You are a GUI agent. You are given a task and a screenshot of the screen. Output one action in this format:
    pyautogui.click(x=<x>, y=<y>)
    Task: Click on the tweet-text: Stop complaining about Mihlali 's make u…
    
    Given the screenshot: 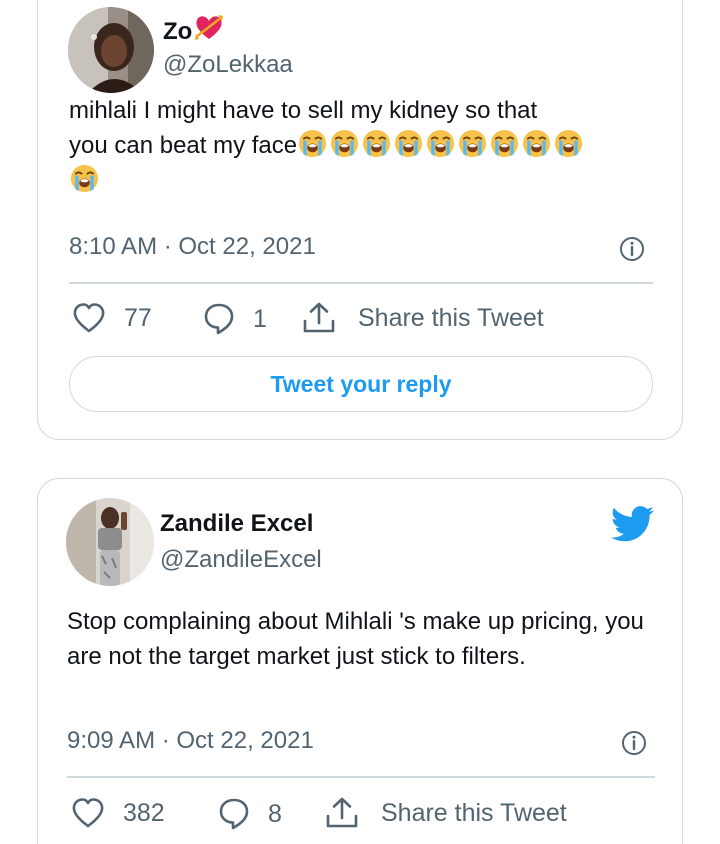 What is the action you would take?
    pyautogui.click(x=355, y=639)
    